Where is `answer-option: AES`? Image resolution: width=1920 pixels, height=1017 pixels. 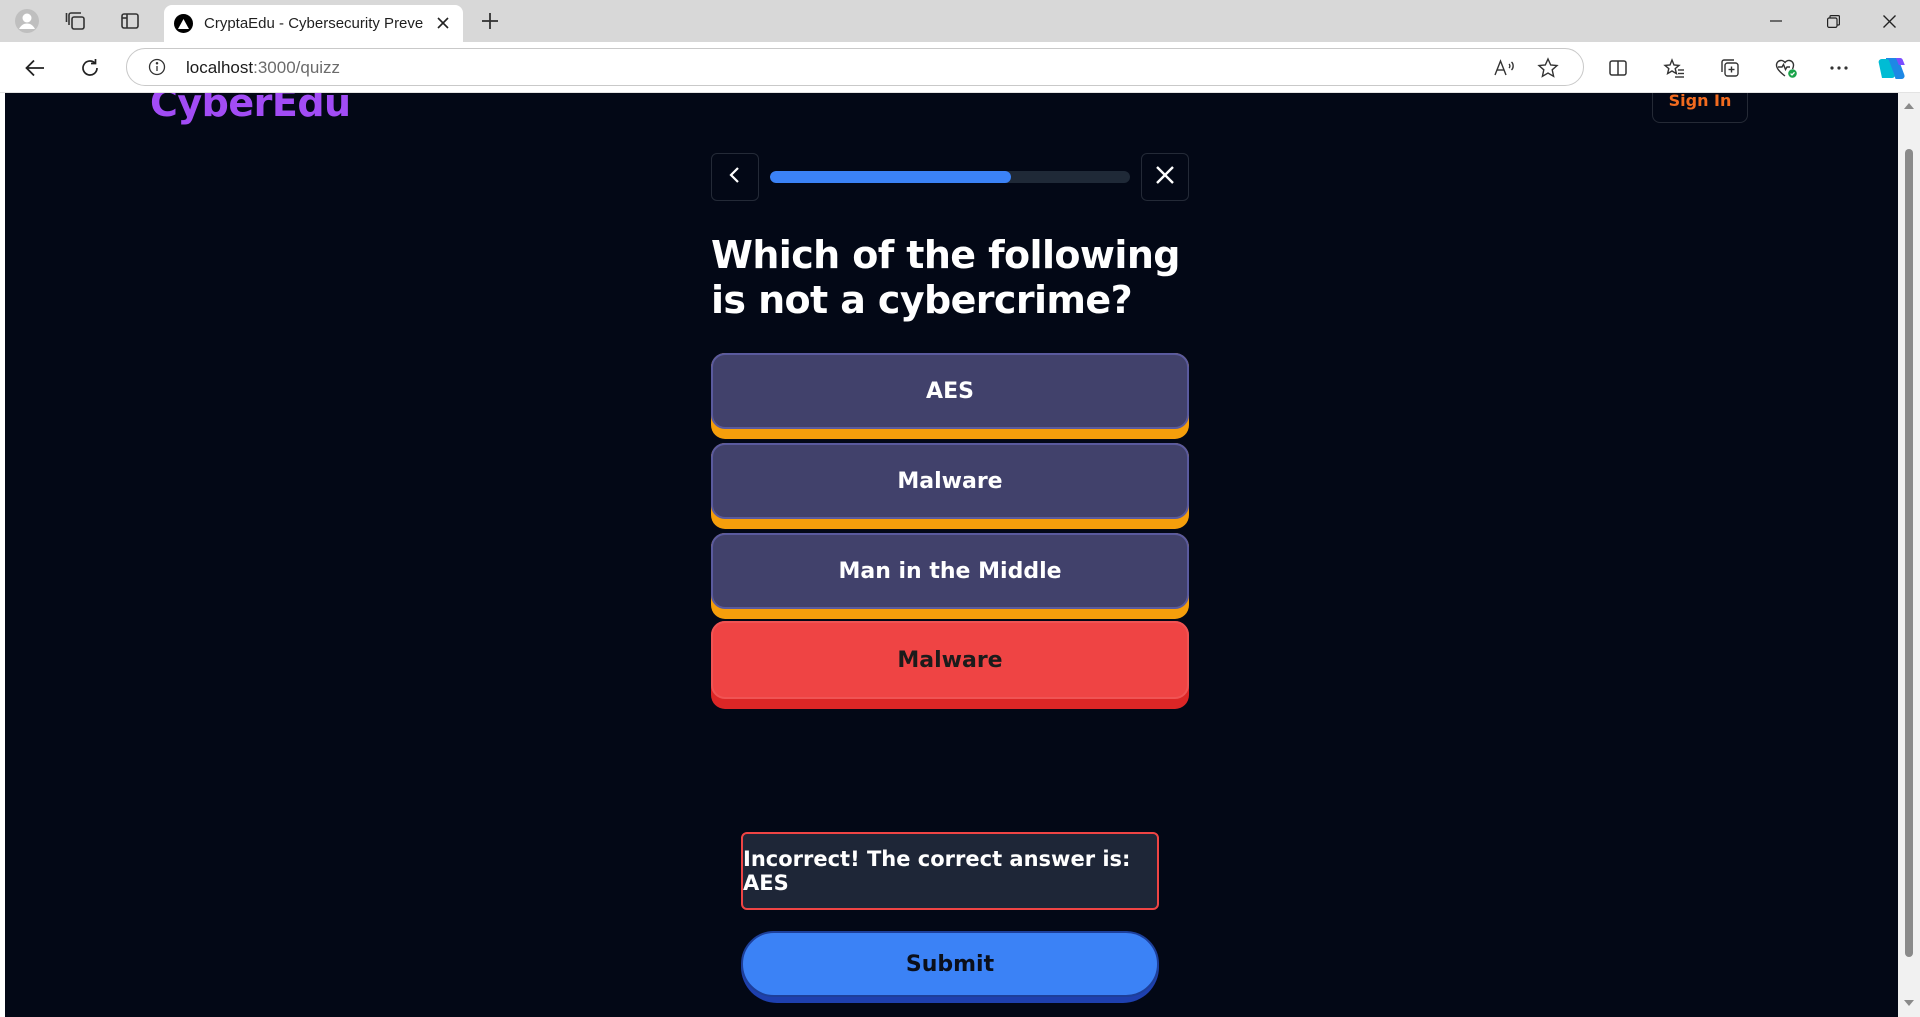 answer-option: AES is located at coordinates (950, 396).